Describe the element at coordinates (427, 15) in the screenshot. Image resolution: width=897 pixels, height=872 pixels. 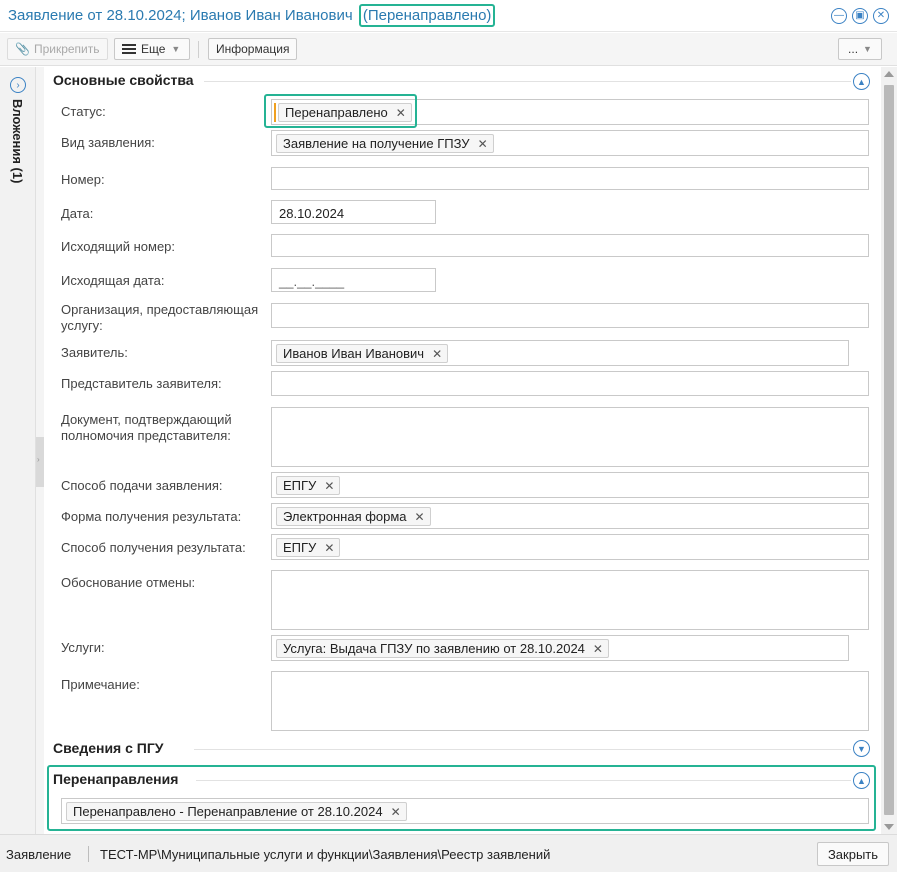
I see `window-title-status: (Перенаправлено)` at that location.